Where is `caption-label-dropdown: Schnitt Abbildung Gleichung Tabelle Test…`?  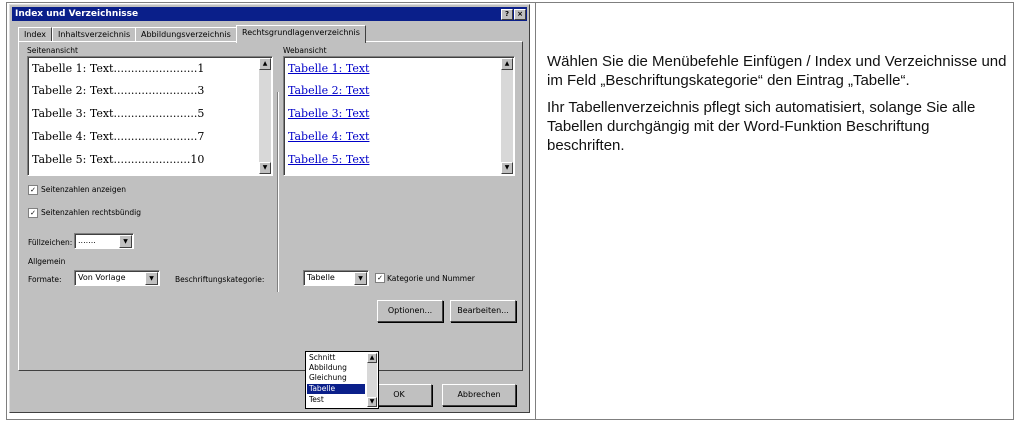
caption-label-dropdown: Schnitt Abbildung Gleichung Tabelle Test… is located at coordinates (342, 380).